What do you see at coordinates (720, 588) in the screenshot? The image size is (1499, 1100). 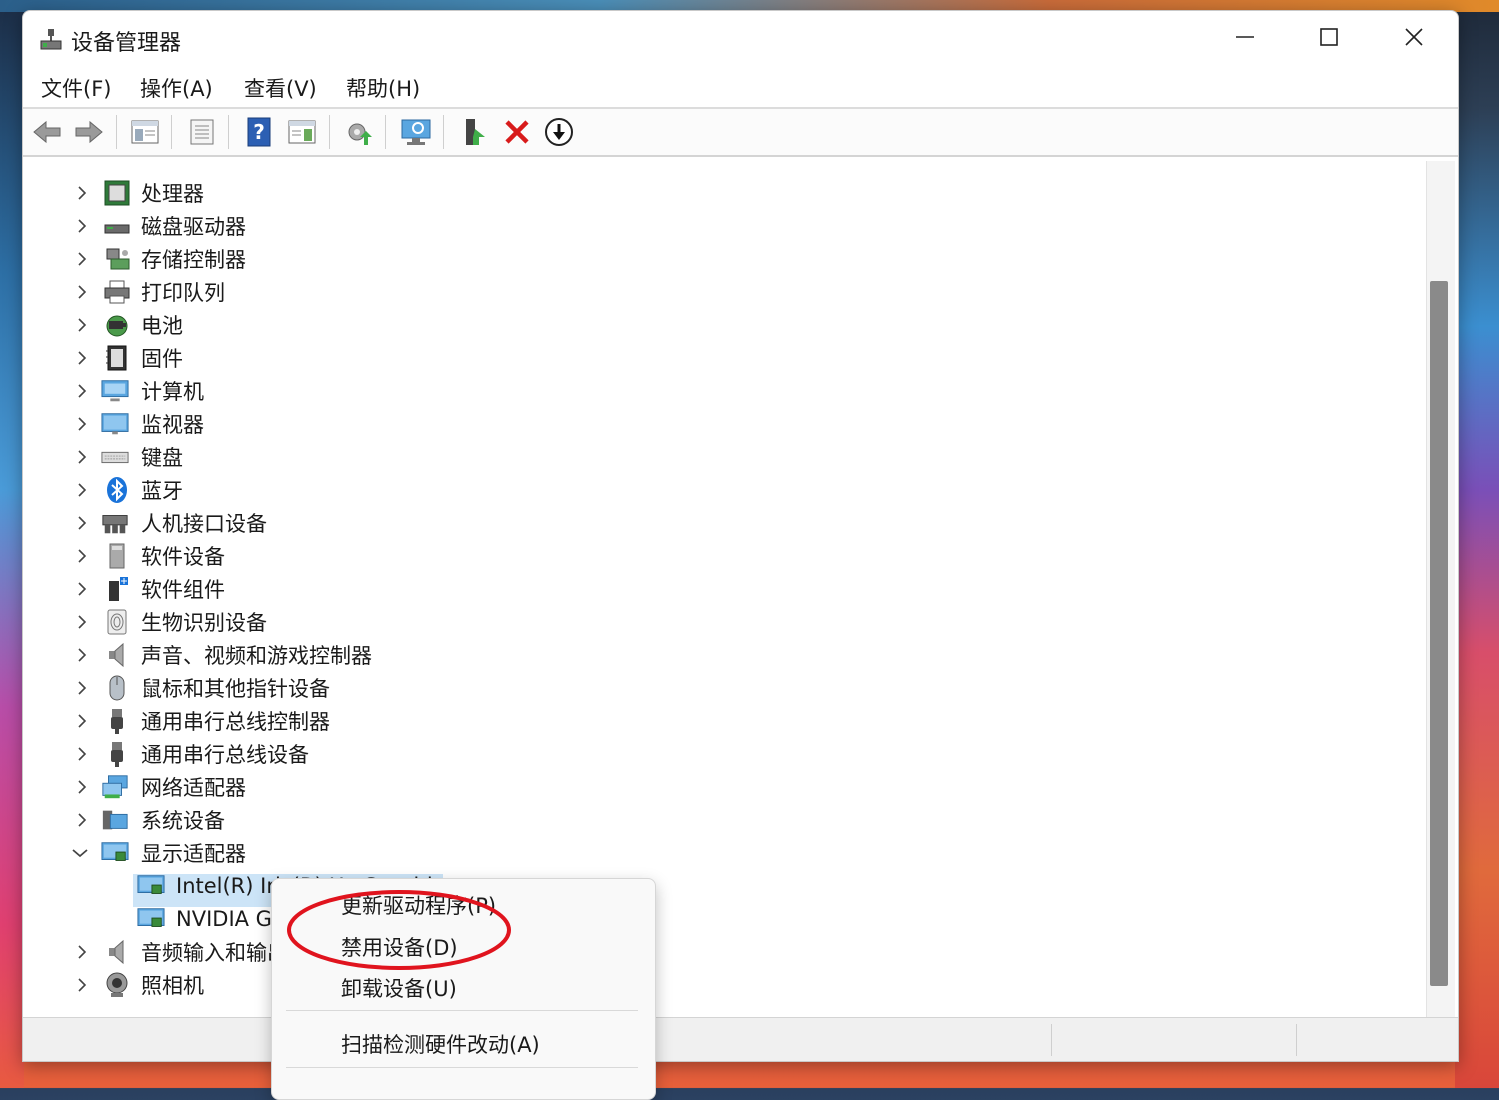 I see `tree-item-software-components: 软件组件` at bounding box center [720, 588].